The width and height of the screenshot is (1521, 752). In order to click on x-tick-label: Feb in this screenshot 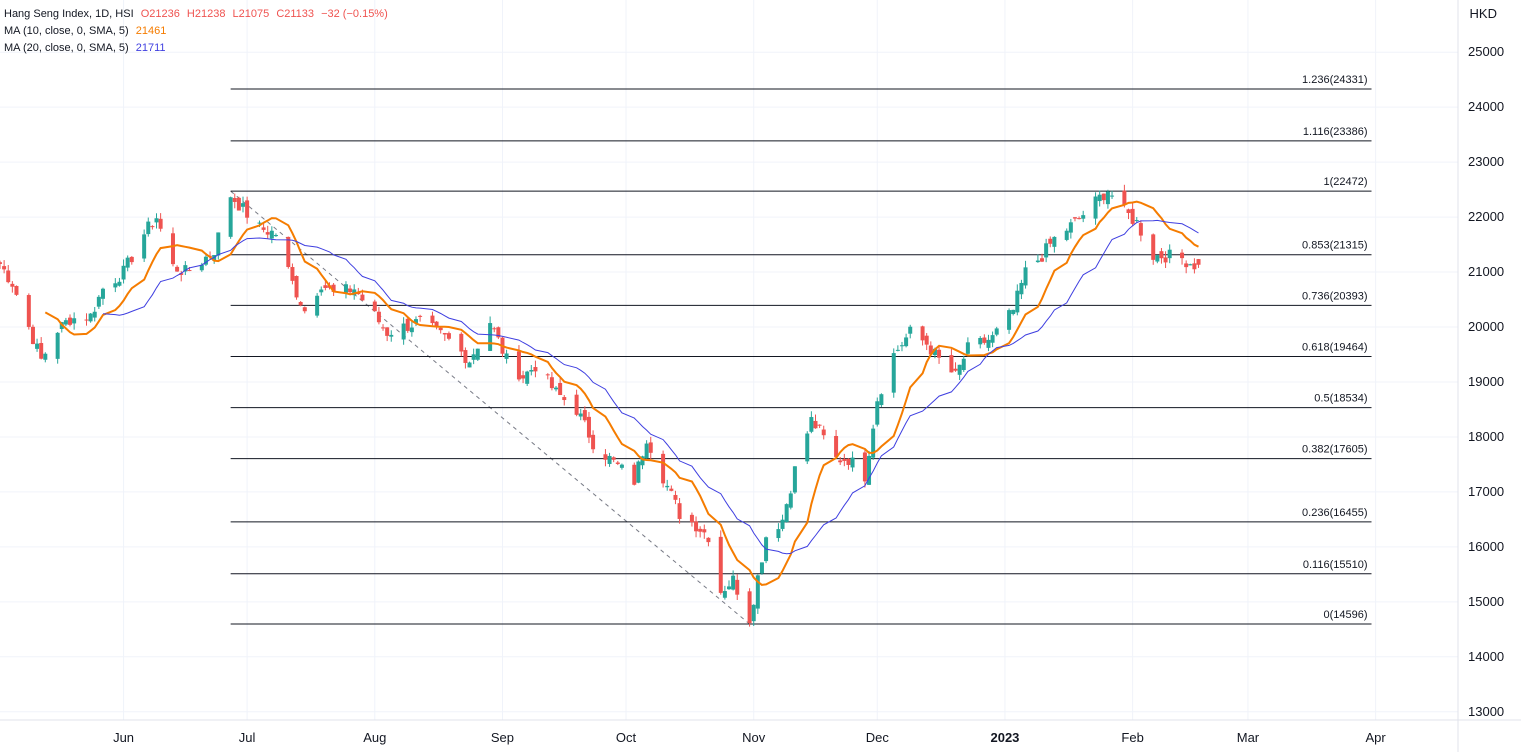, I will do `click(1132, 737)`.